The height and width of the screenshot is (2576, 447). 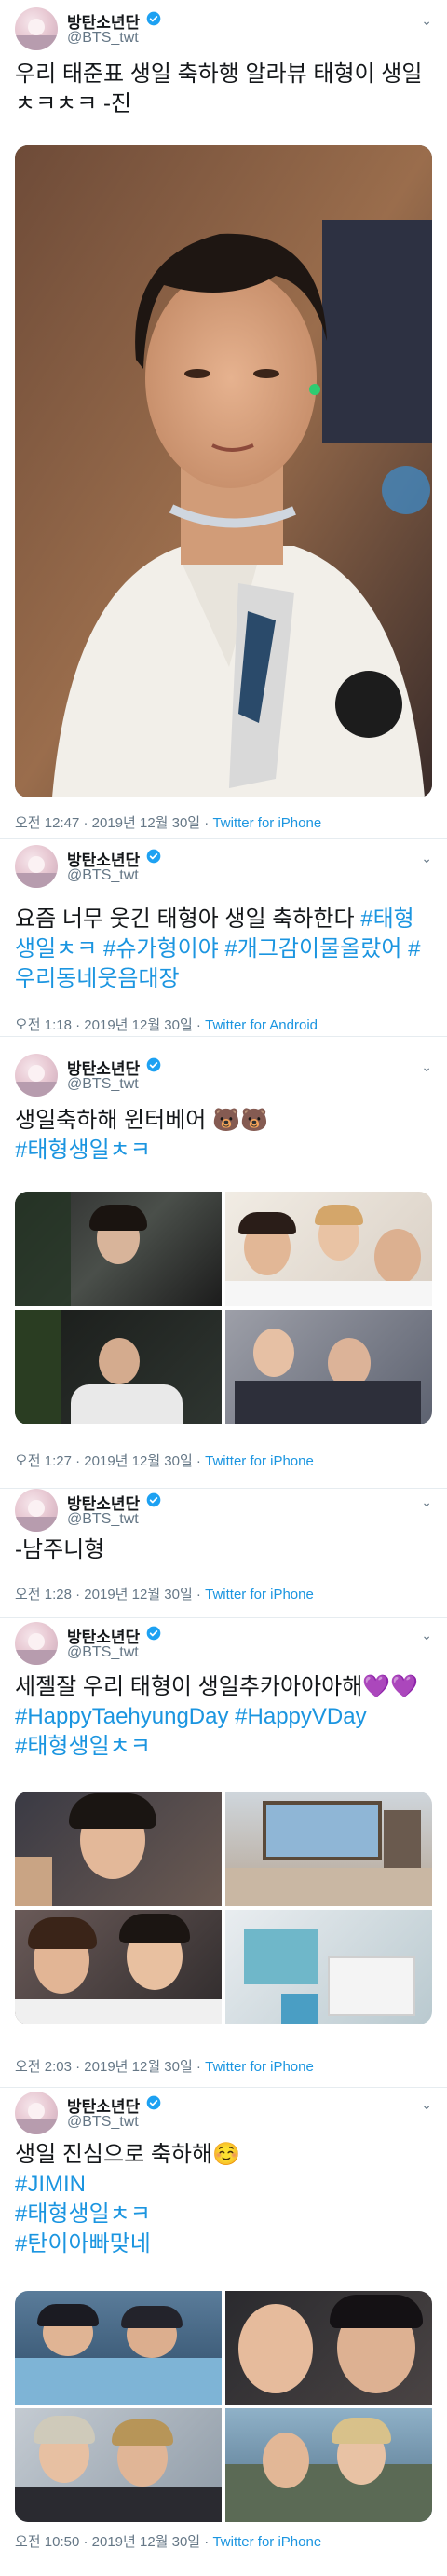 What do you see at coordinates (261, 1025) in the screenshot?
I see `source-app-link: Twitter for Android` at bounding box center [261, 1025].